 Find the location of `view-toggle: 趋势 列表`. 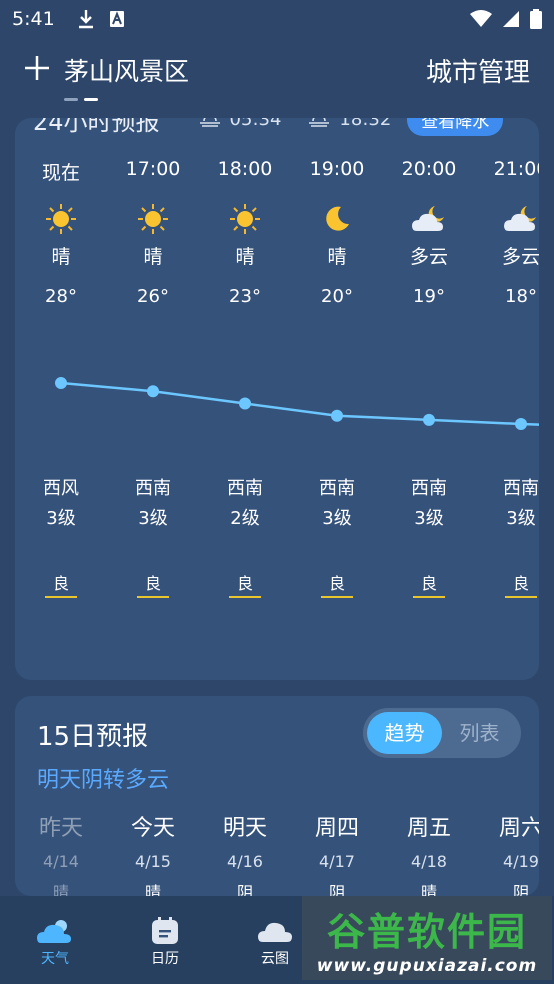

view-toggle: 趋势 列表 is located at coordinates (442, 733).